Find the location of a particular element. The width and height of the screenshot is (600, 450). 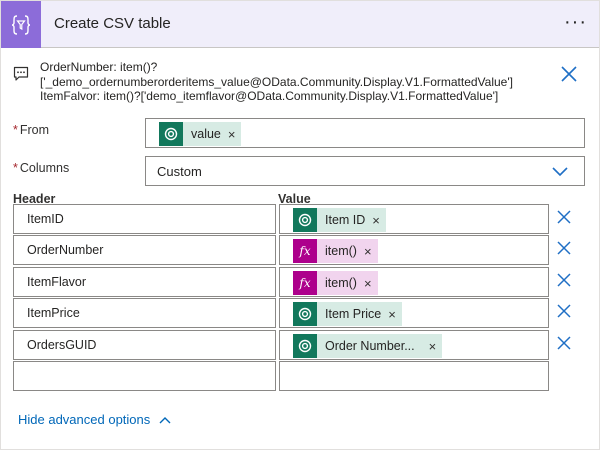

action-header: Create CSV table ··· is located at coordinates (300, 24).